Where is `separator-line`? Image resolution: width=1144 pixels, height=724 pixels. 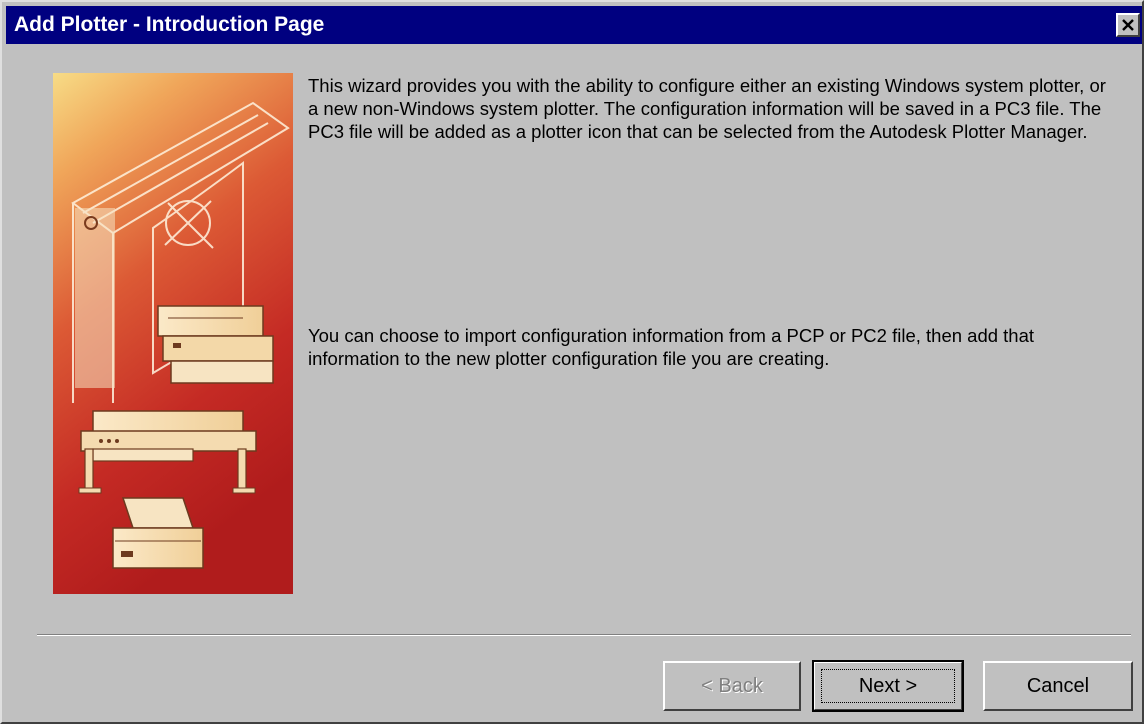 separator-line is located at coordinates (584, 635).